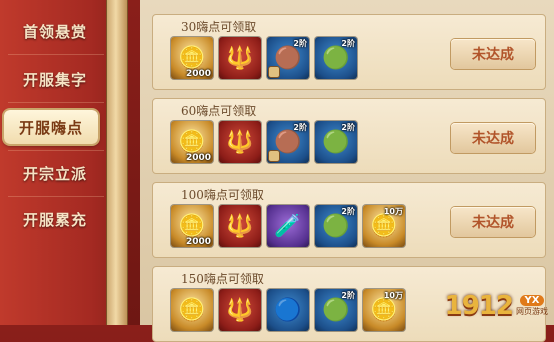 This screenshot has width=554, height=342. What do you see at coordinates (384, 226) in the screenshot?
I see `coins-icon: 🪙 10万` at bounding box center [384, 226].